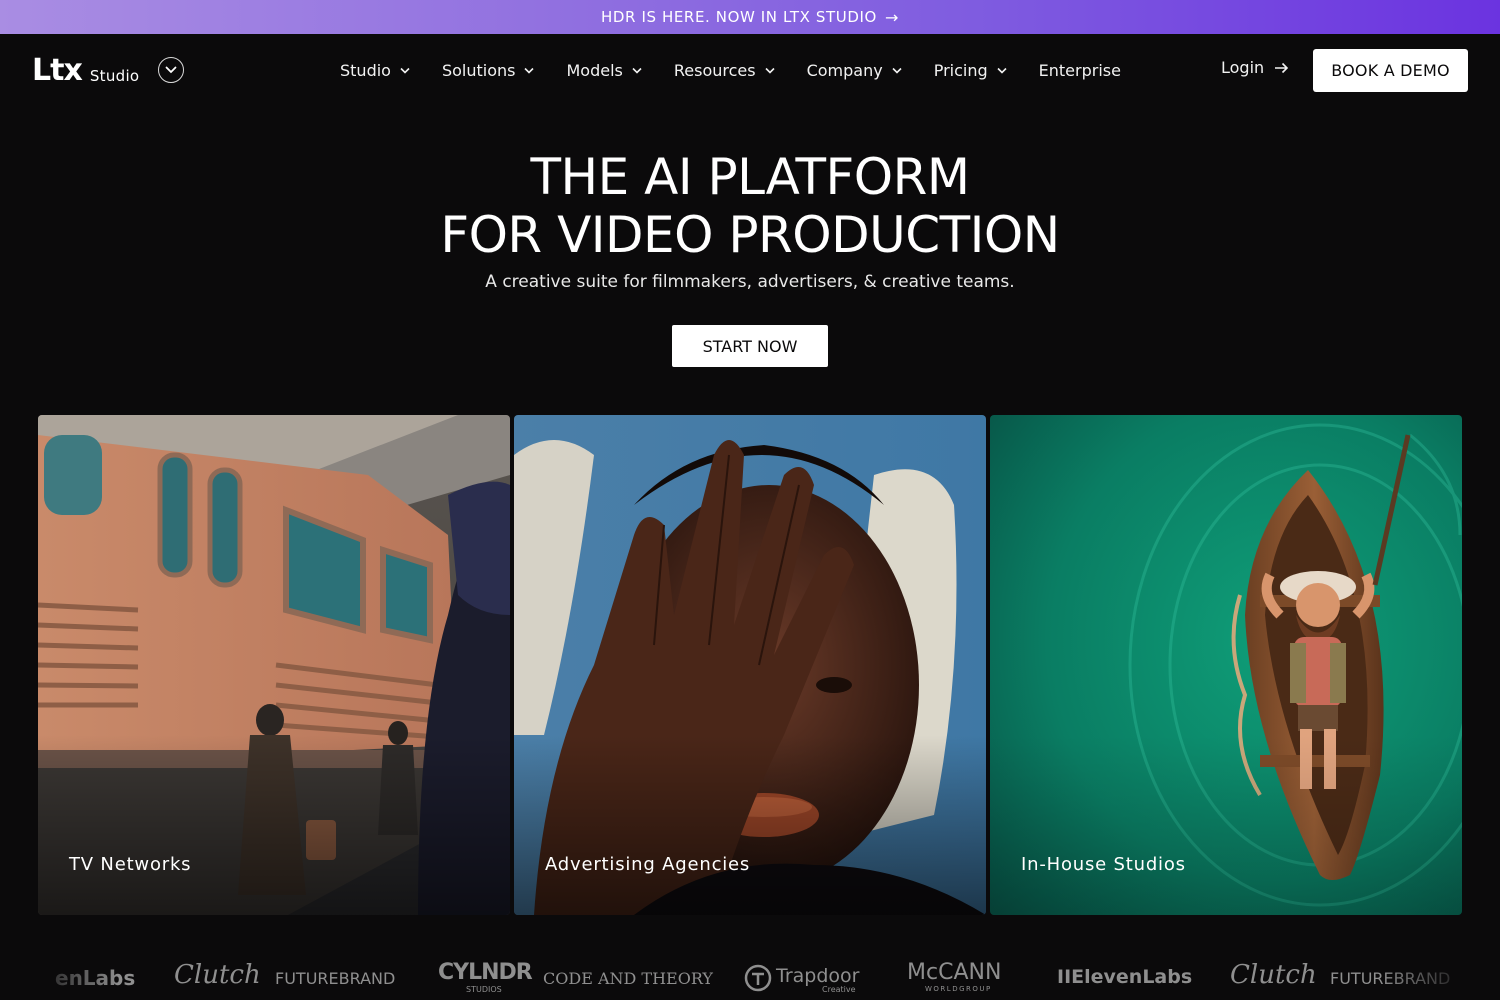 The image size is (1500, 1000). I want to click on nav-item-enterprise: Enterprise, so click(1080, 70).